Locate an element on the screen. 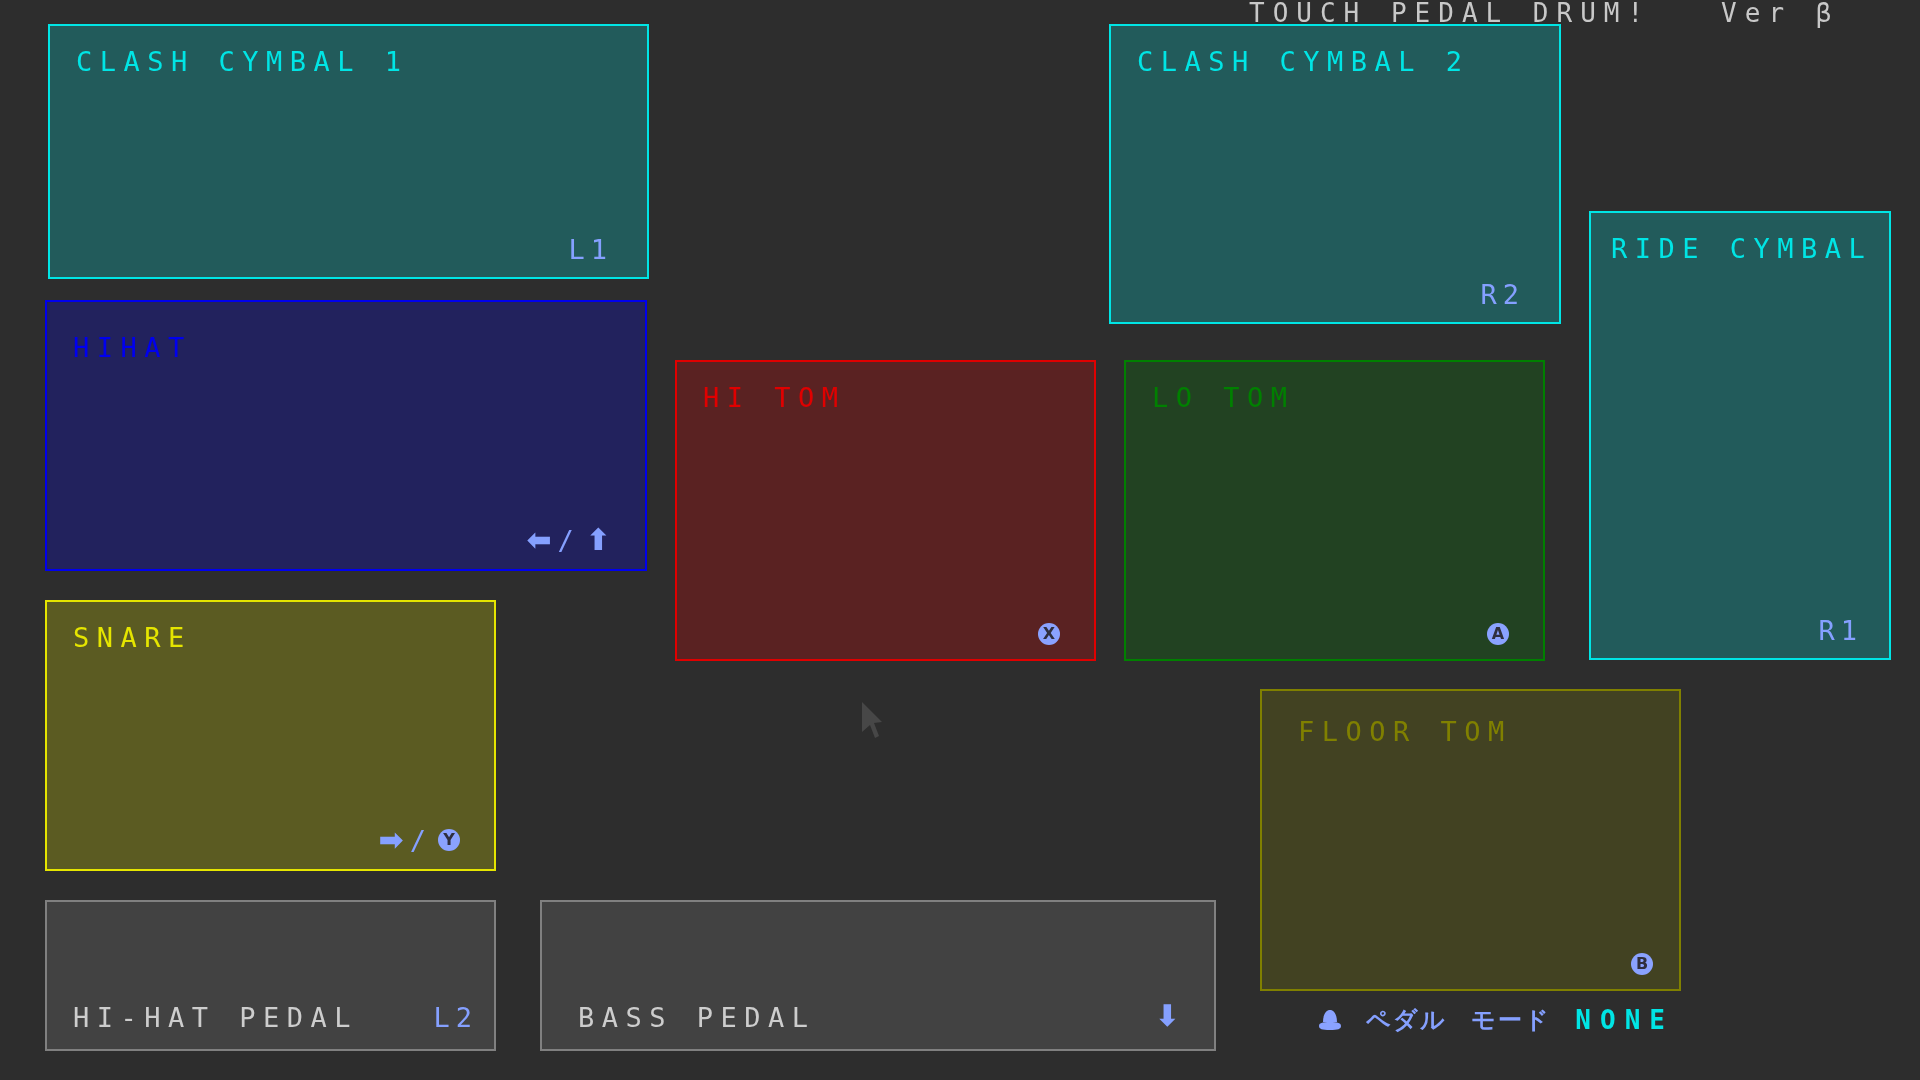 The height and width of the screenshot is (1080, 1920). pad-label: HIHAT is located at coordinates (132, 347).